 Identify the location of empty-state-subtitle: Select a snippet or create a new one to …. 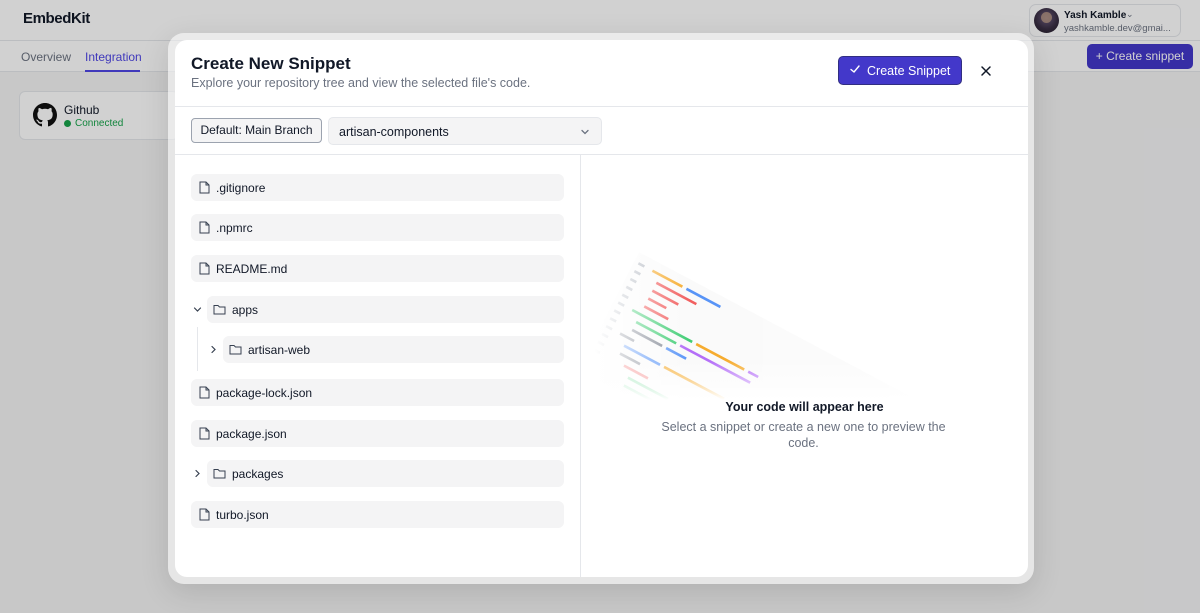
(803, 435).